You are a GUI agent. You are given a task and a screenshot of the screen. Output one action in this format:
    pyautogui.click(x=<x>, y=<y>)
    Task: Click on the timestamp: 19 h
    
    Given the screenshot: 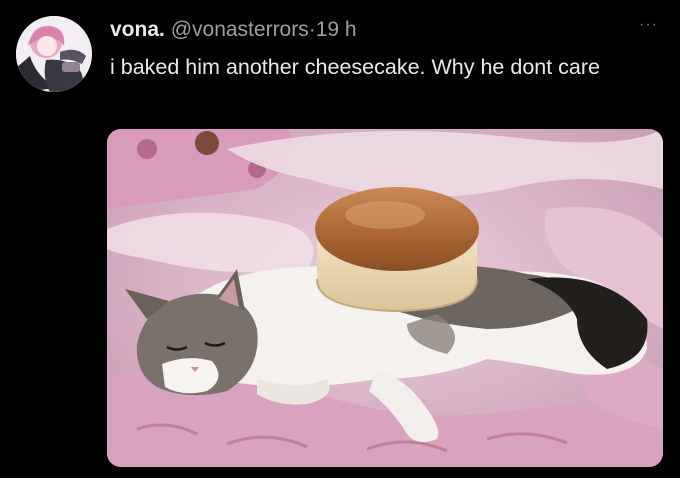 What is the action you would take?
    pyautogui.click(x=336, y=29)
    